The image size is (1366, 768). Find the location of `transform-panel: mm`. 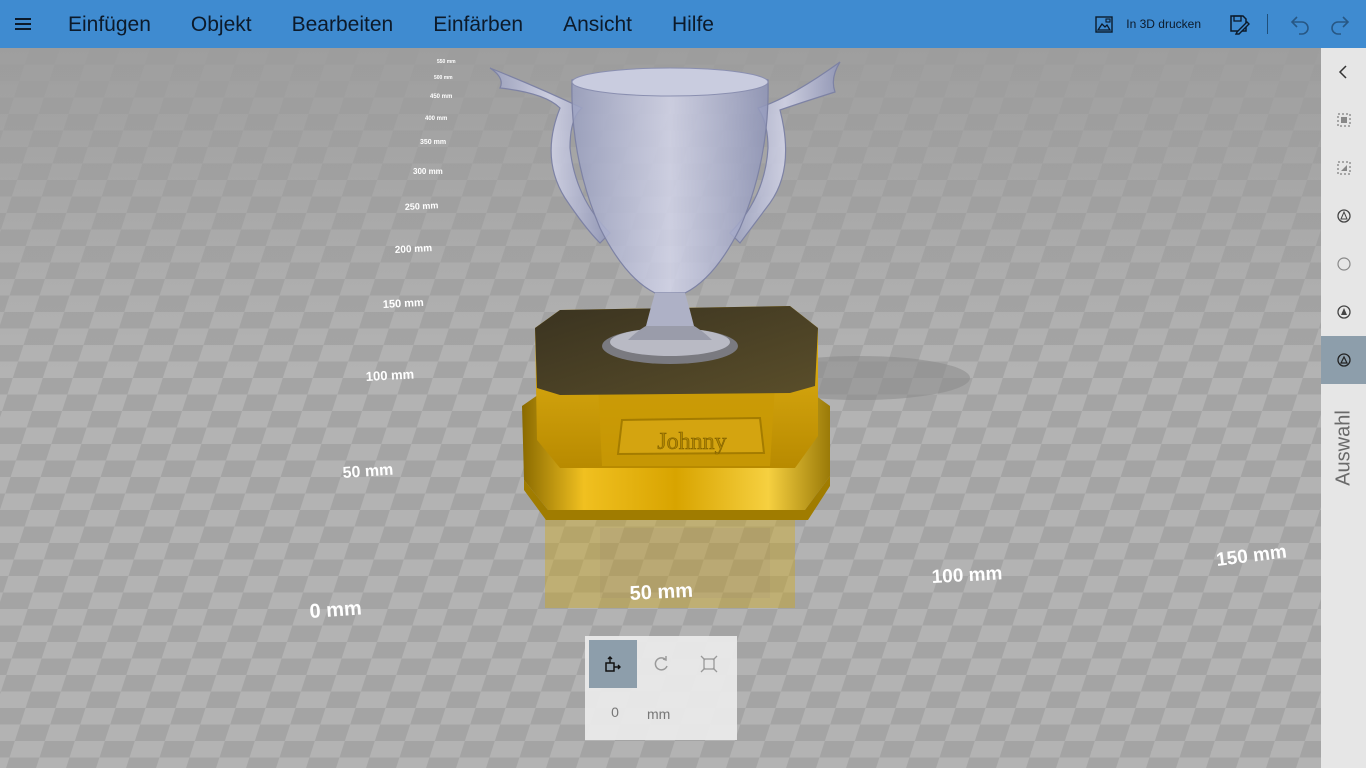

transform-panel: mm is located at coordinates (661, 688).